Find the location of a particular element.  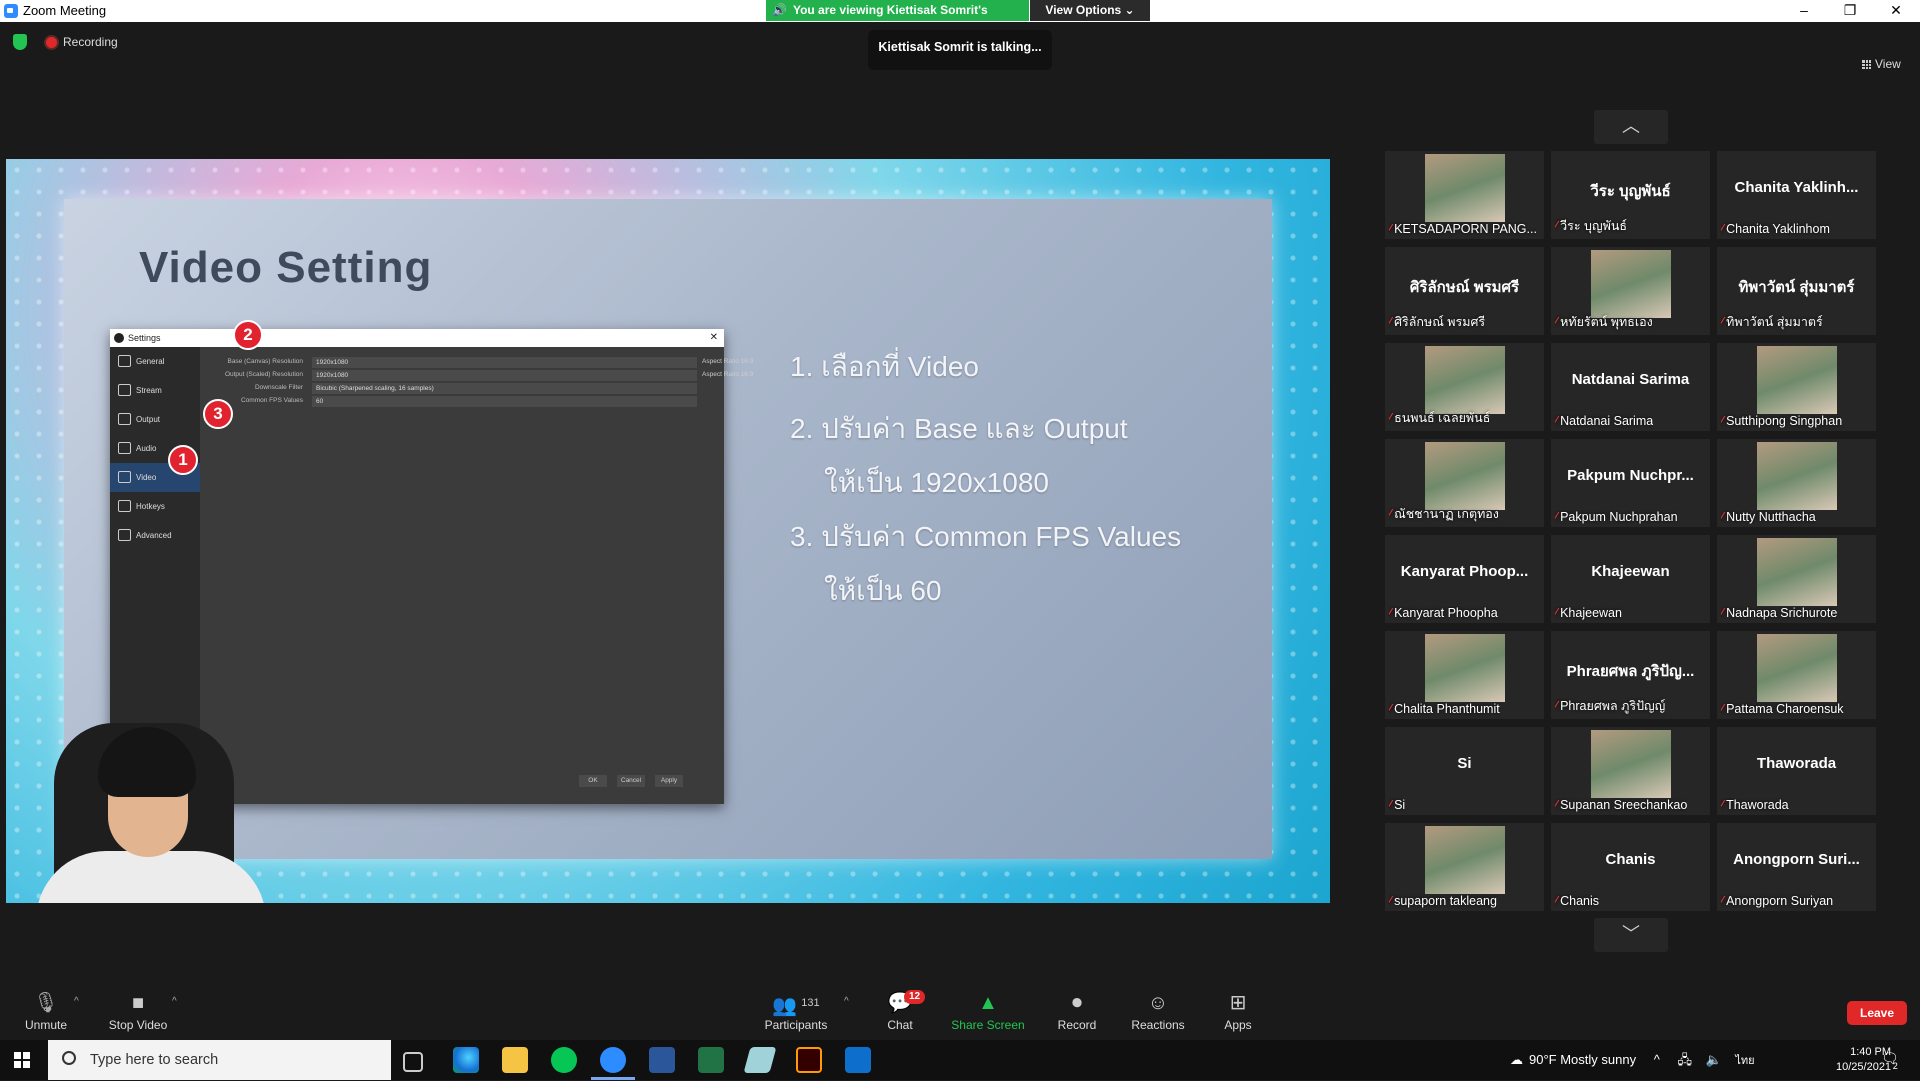

participant-tile: ⁄ Supanan Sreechankao is located at coordinates (1630, 771).